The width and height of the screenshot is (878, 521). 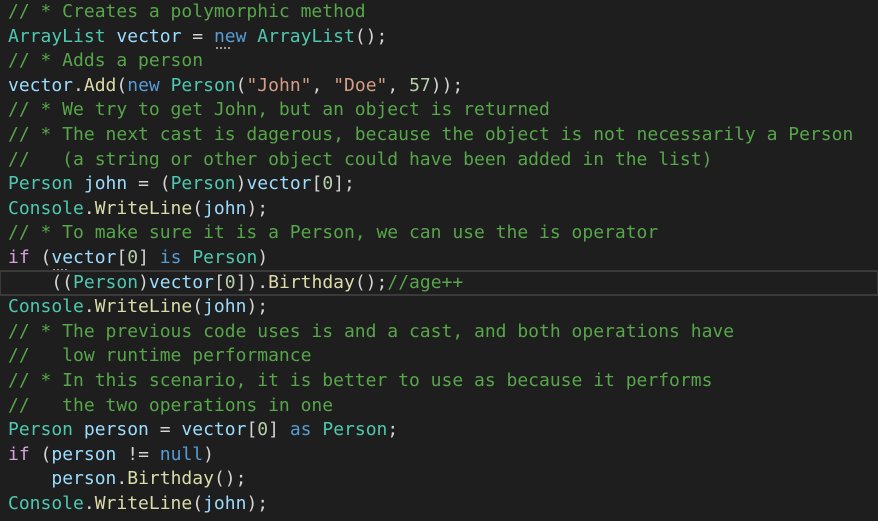 What do you see at coordinates (300, 430) in the screenshot?
I see `code-token-key: as` at bounding box center [300, 430].